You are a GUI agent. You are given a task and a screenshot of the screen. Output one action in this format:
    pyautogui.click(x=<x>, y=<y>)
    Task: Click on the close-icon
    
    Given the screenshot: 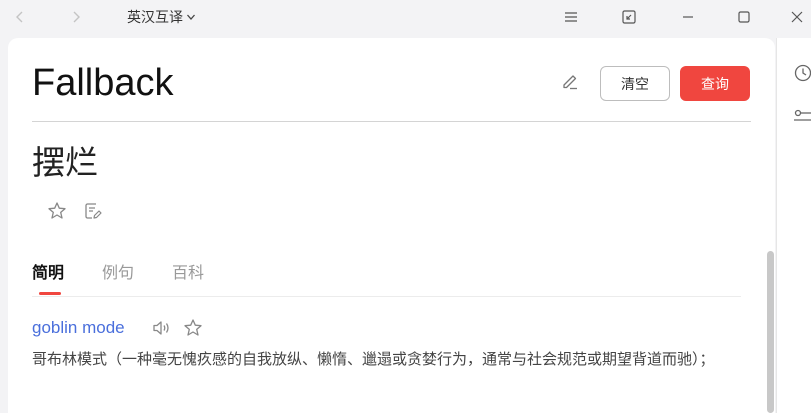 What is the action you would take?
    pyautogui.click(x=797, y=17)
    